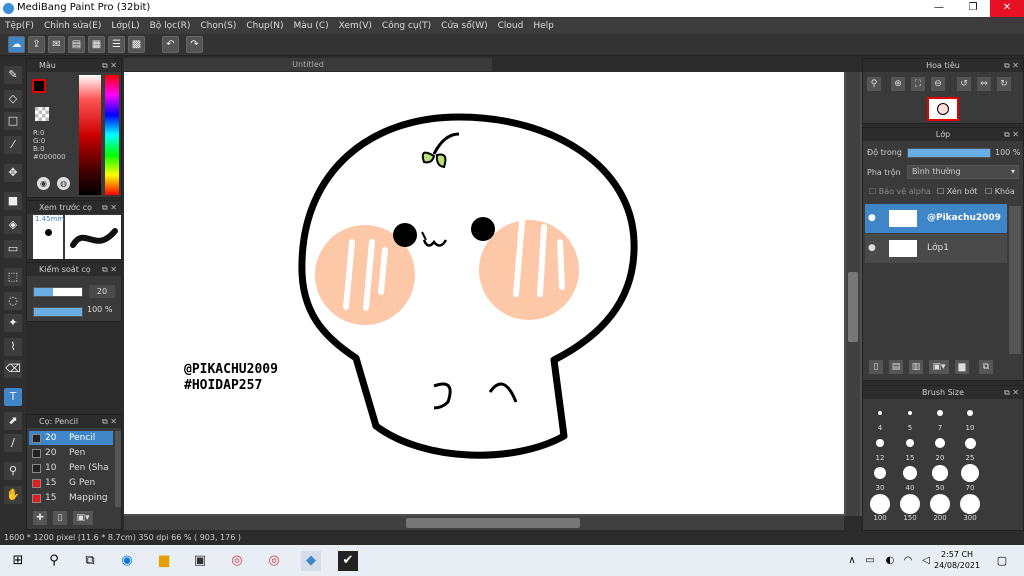 This screenshot has height=576, width=1024. Describe the element at coordinates (170, 44) in the screenshot. I see `undo-icon: ↶` at that location.